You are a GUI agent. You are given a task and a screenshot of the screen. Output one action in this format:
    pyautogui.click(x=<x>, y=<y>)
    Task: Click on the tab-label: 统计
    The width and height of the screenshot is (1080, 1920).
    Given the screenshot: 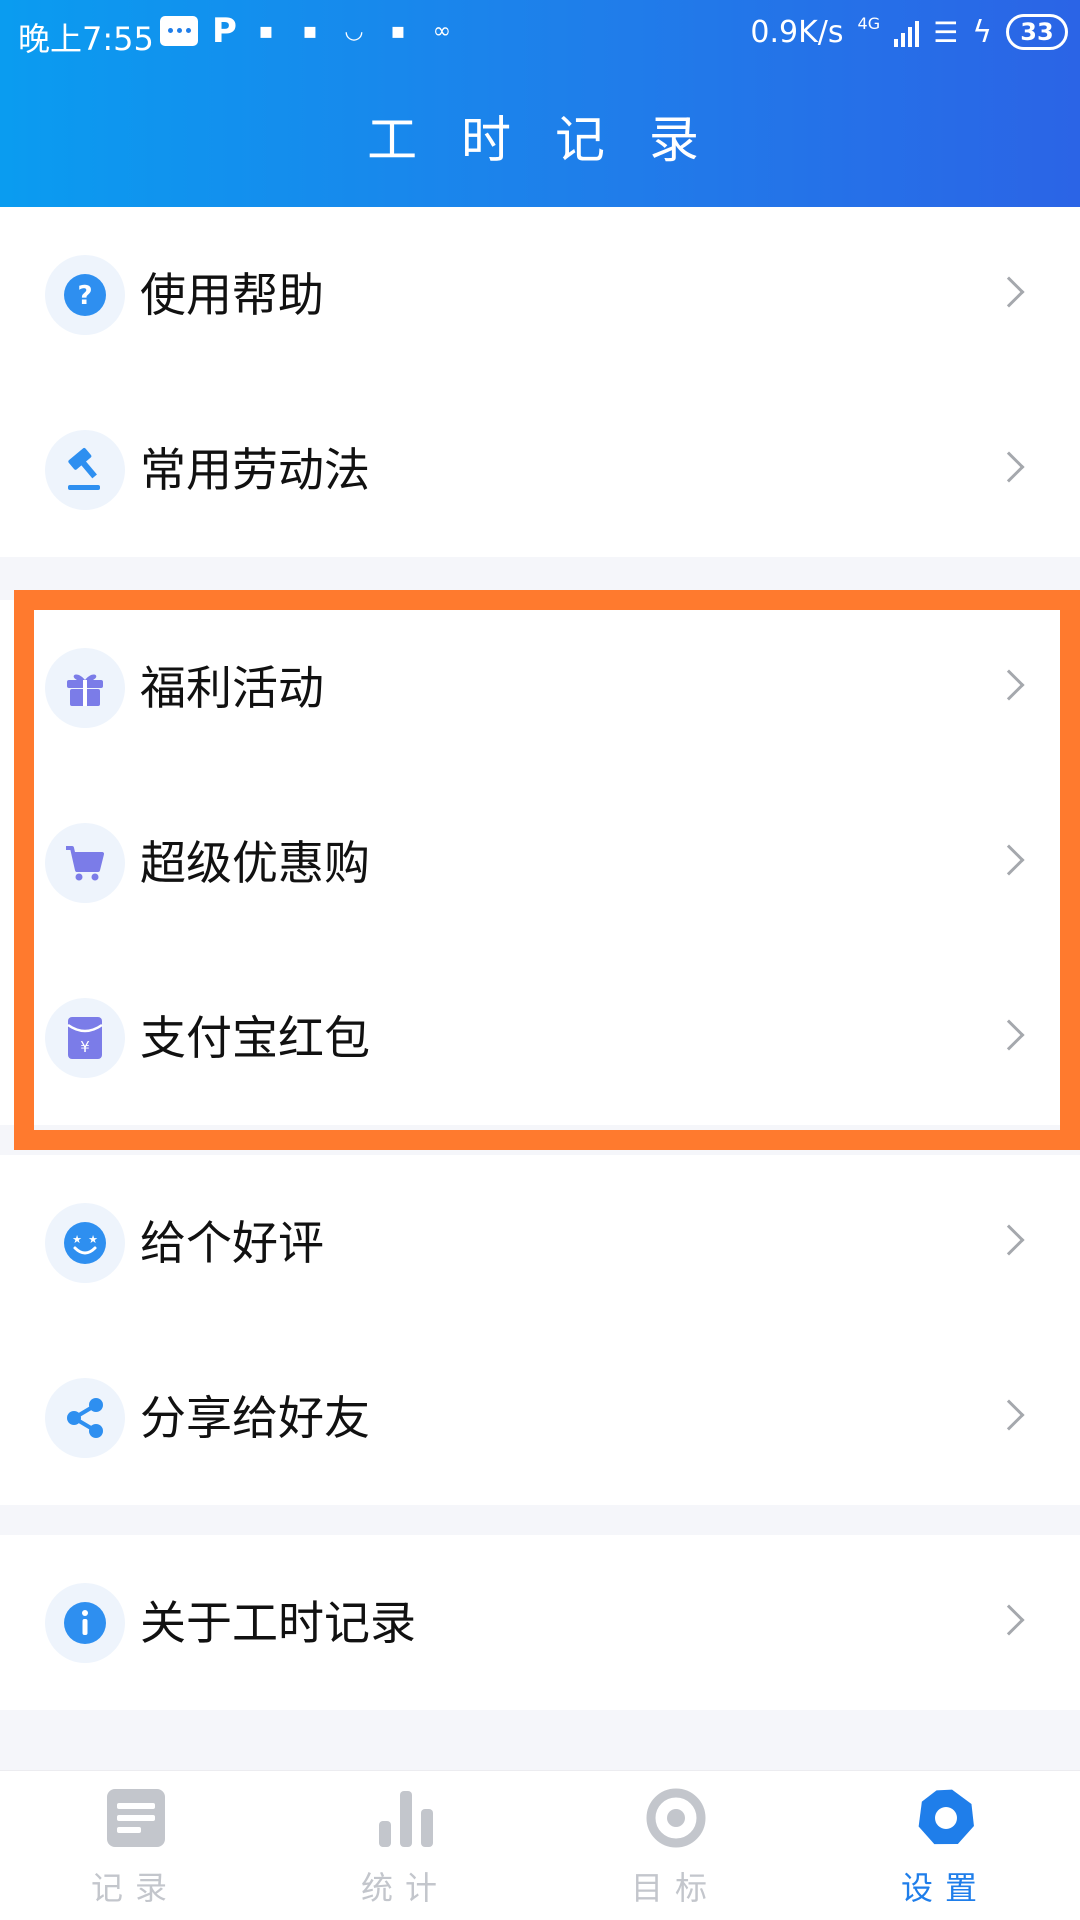 What is the action you would take?
    pyautogui.click(x=404, y=1888)
    